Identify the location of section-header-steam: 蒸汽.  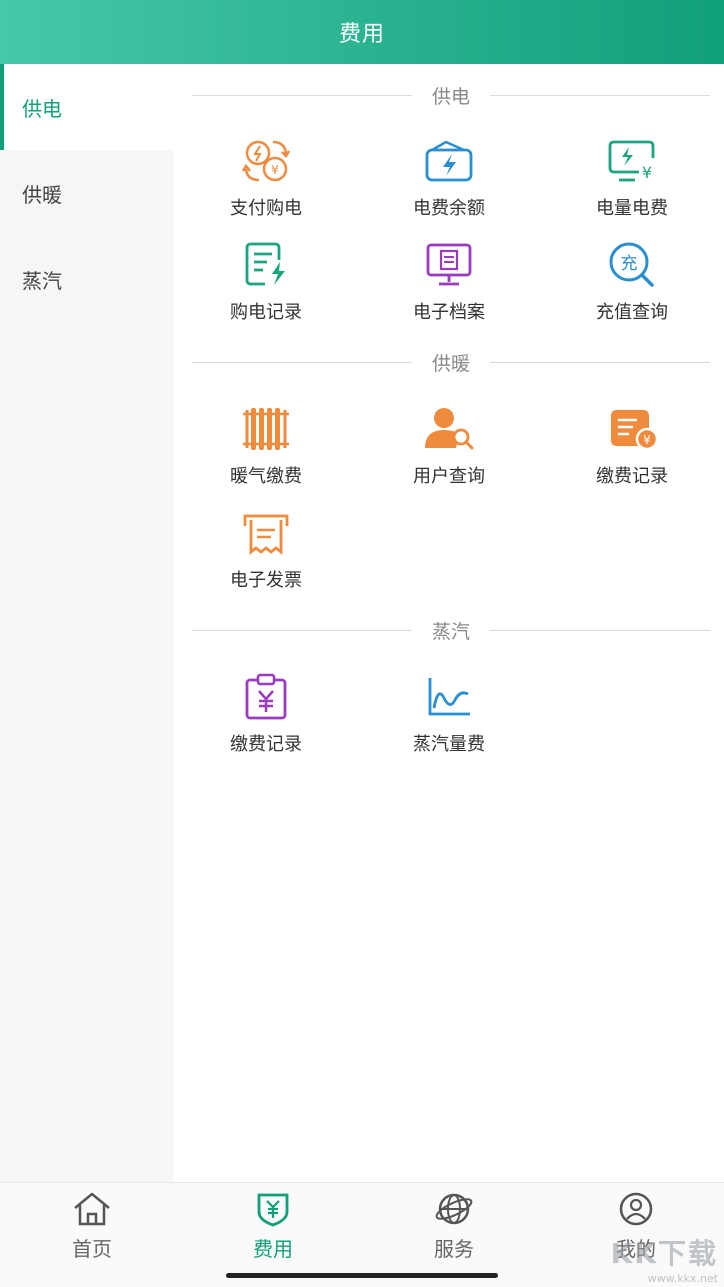
(451, 630).